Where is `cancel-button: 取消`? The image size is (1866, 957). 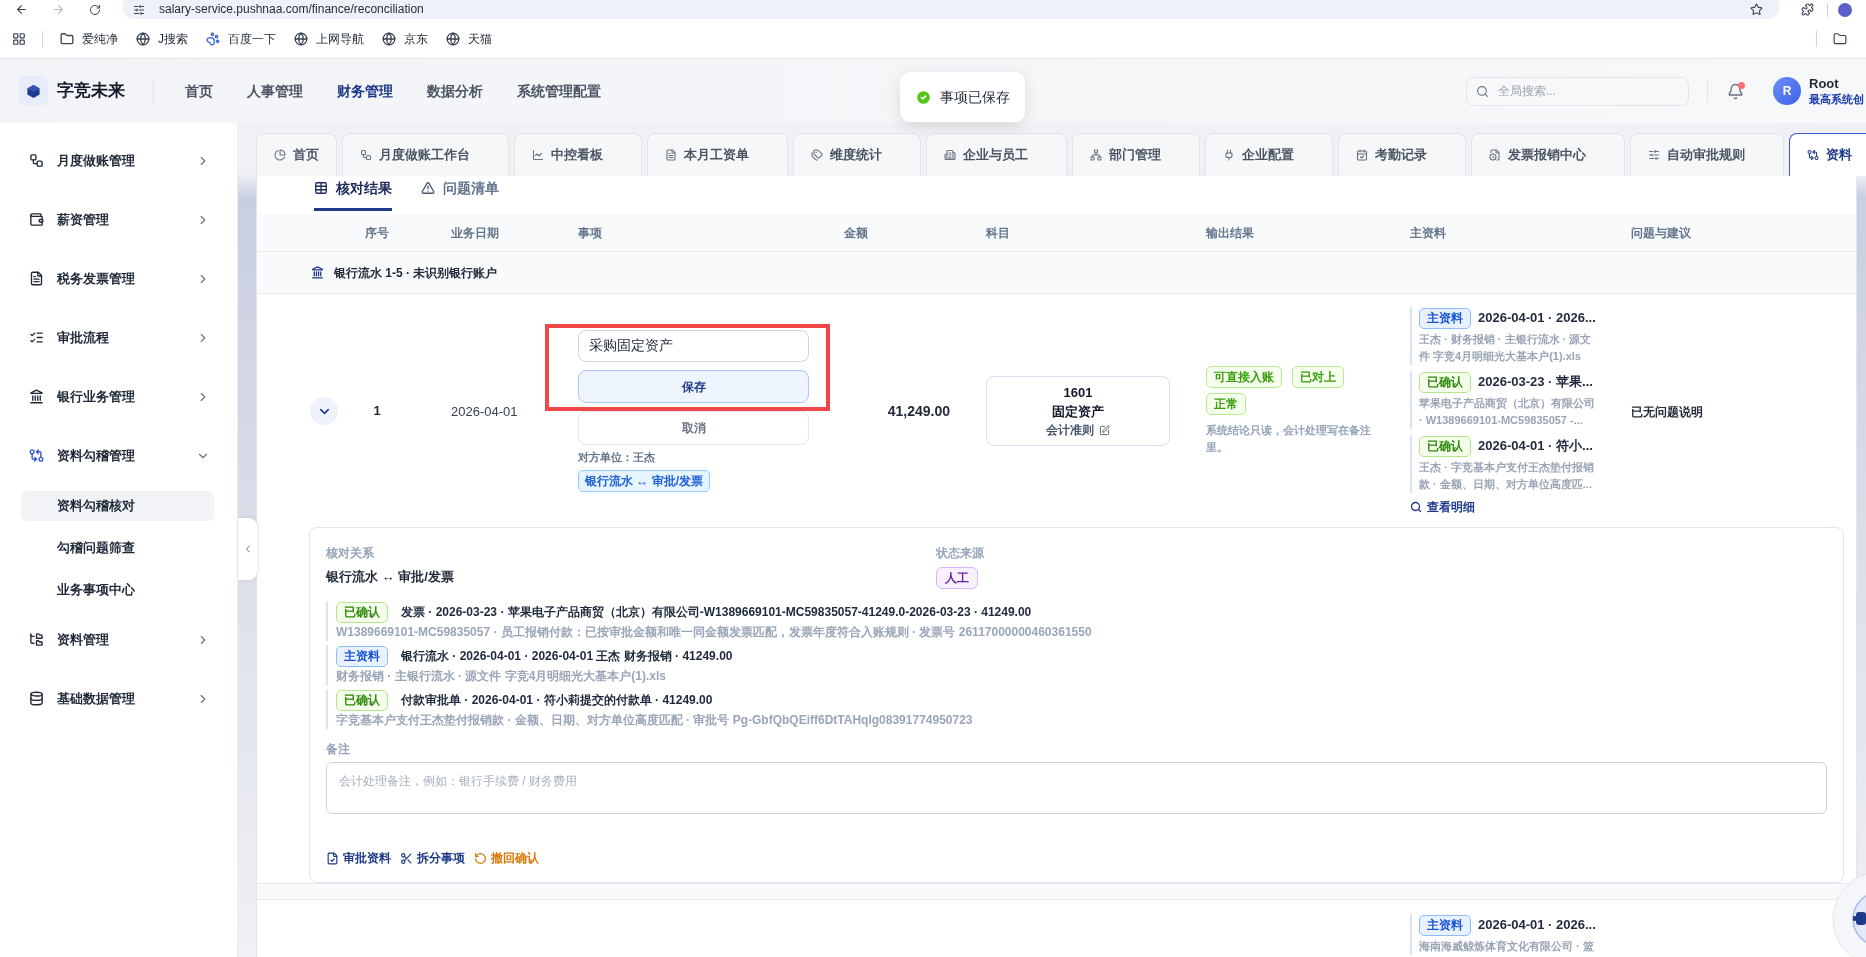
cancel-button: 取消 is located at coordinates (693, 428).